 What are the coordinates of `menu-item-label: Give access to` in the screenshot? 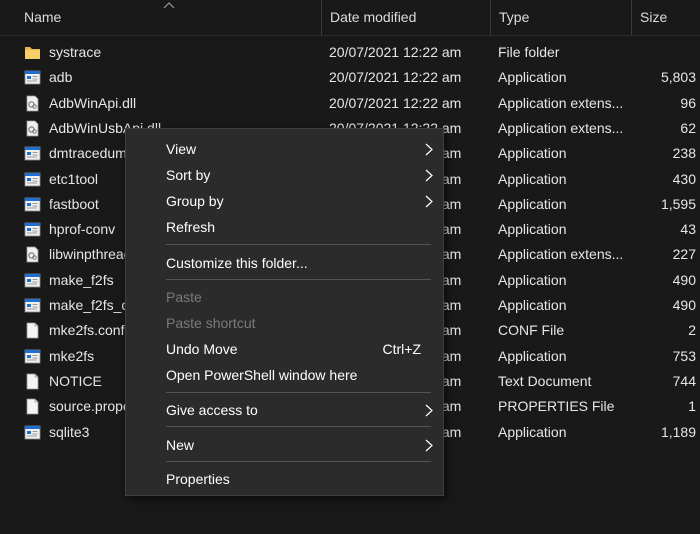 It's located at (212, 410).